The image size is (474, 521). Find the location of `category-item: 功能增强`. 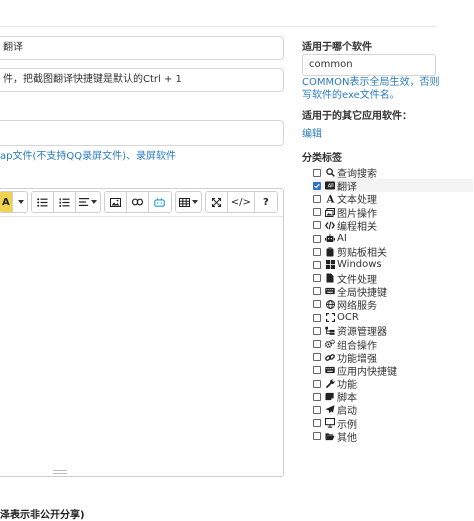

category-item: 功能增强 is located at coordinates (393, 358).